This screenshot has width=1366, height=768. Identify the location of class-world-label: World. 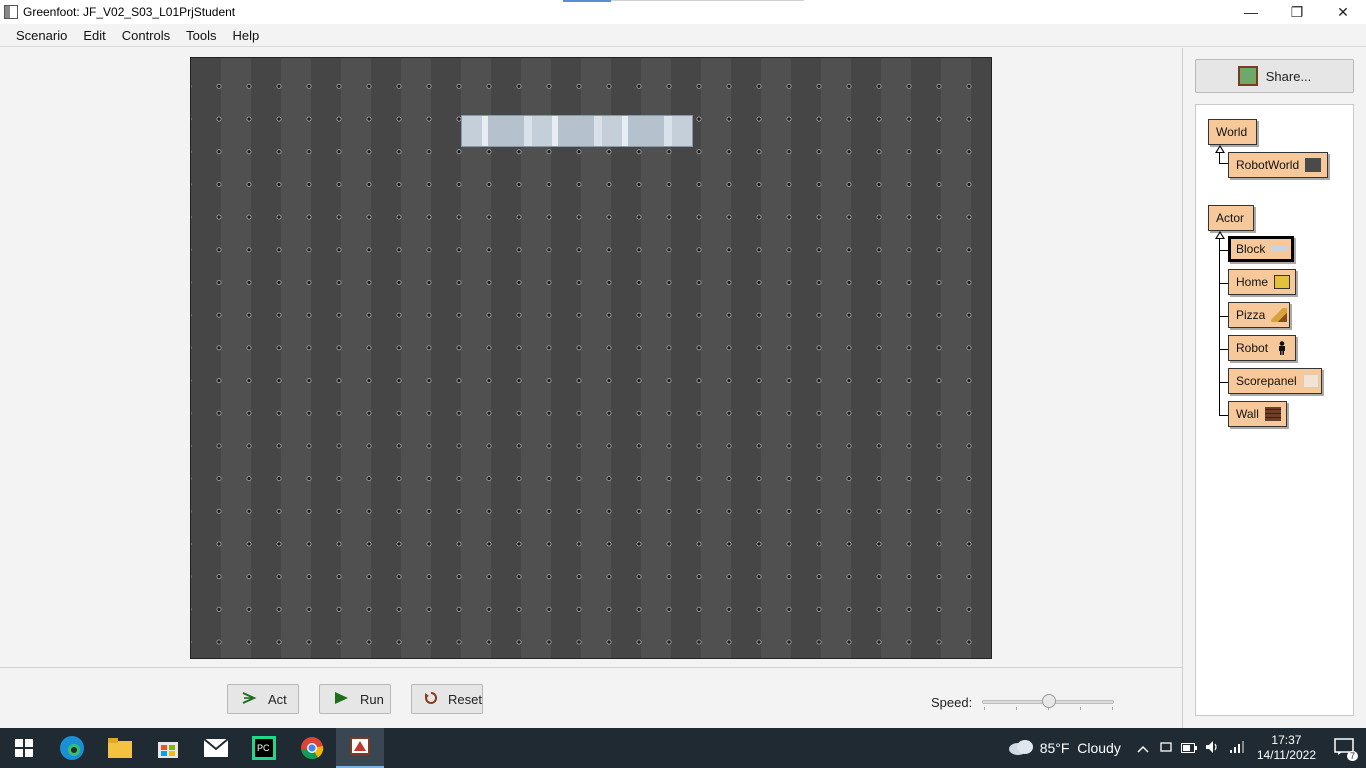
(1232, 132).